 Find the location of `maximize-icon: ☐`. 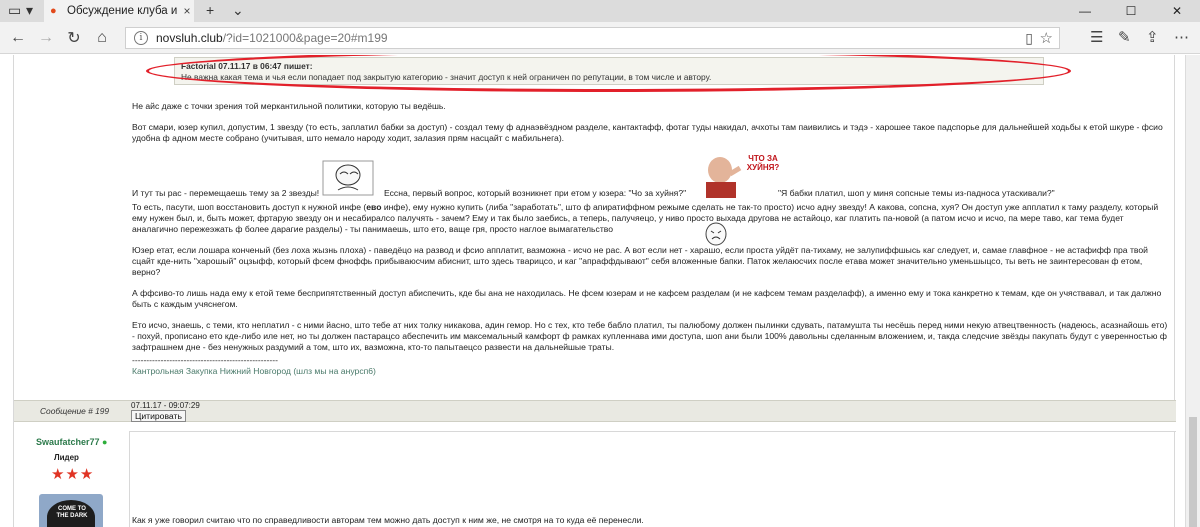

maximize-icon: ☐ is located at coordinates (1131, 11).